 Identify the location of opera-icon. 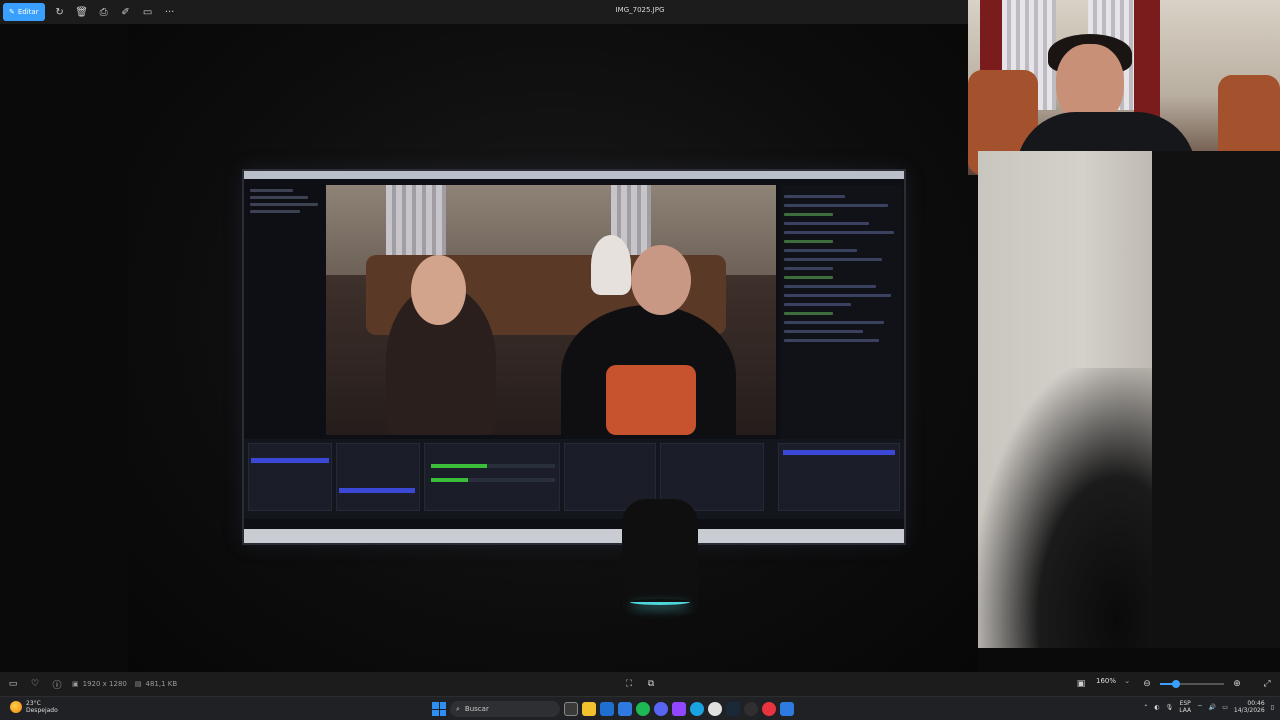
(769, 709).